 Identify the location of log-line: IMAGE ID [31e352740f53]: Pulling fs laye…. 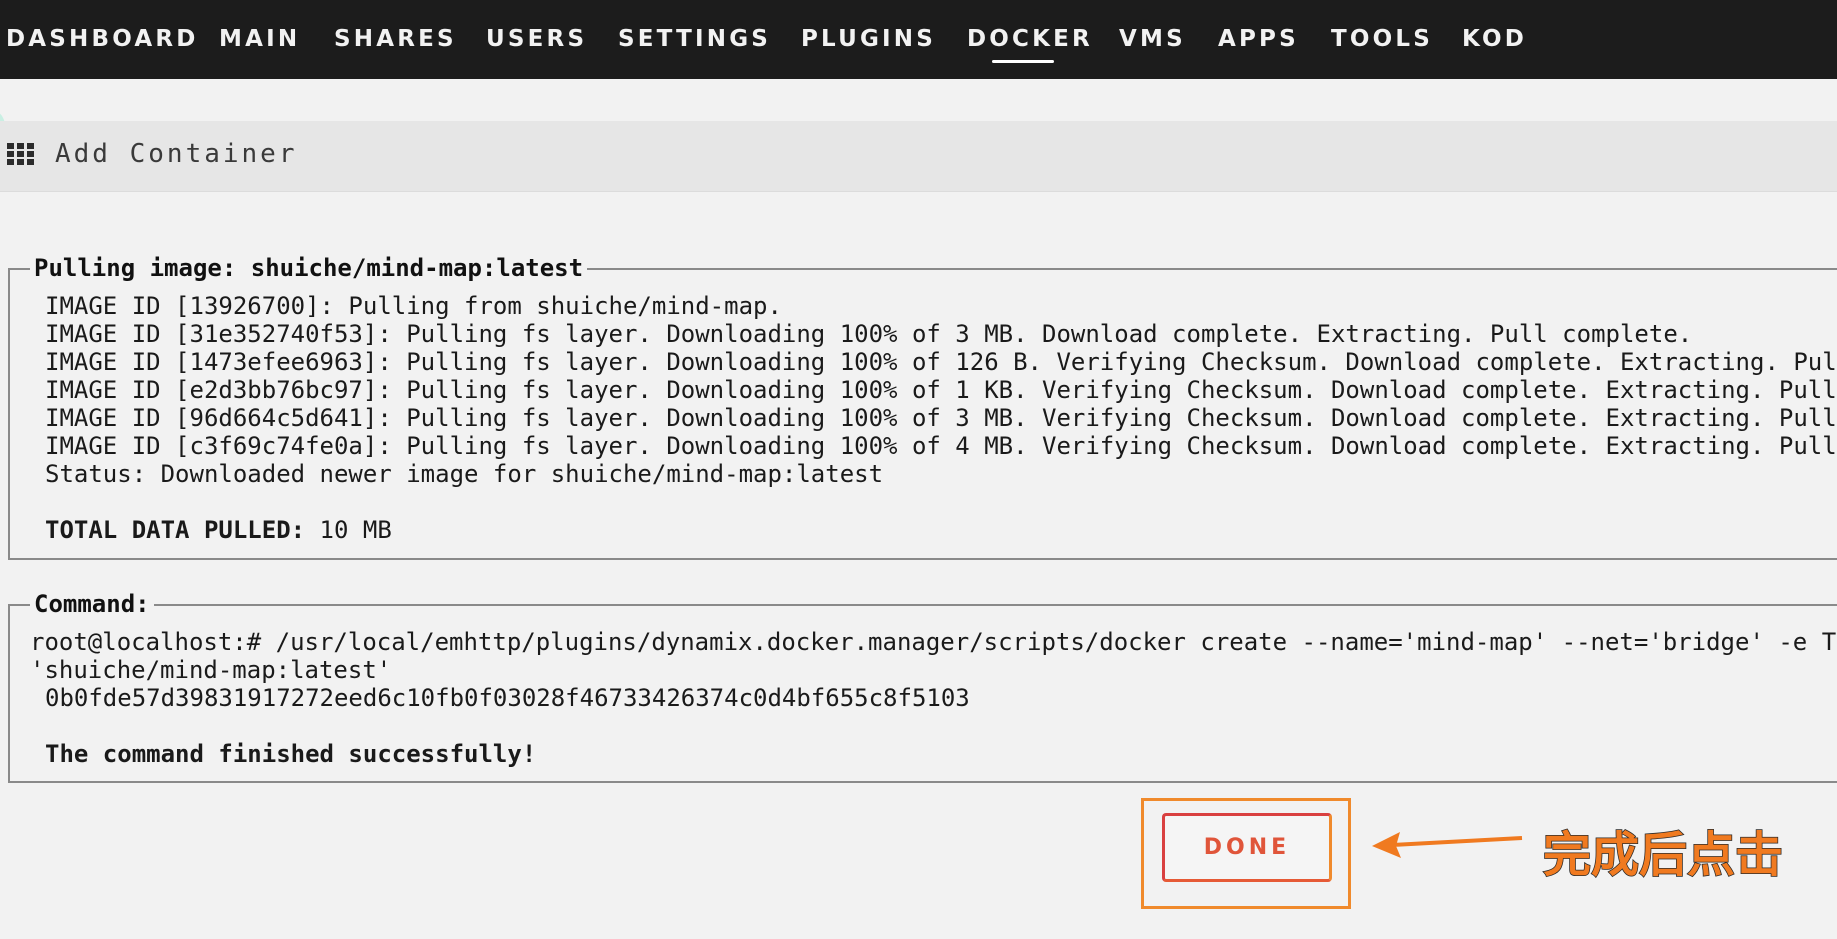
(869, 334).